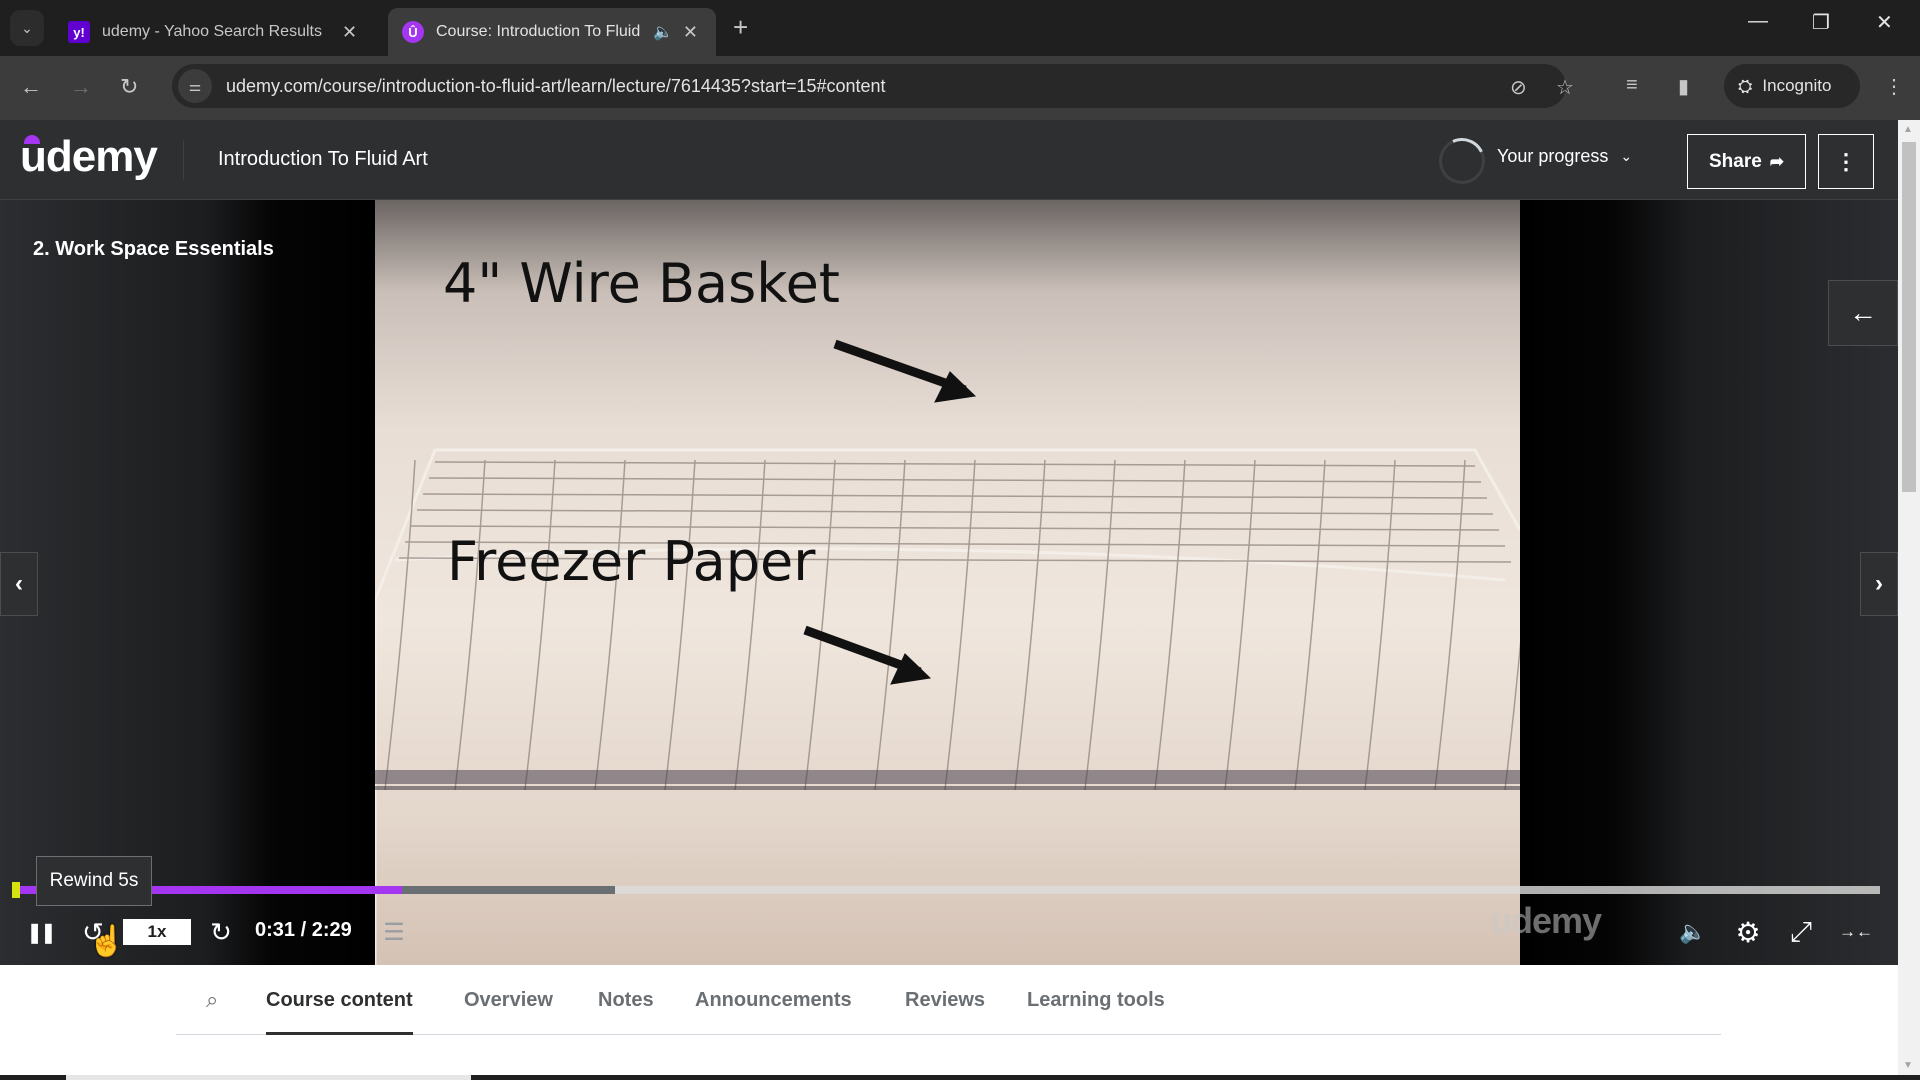 This screenshot has width=1920, height=1080. What do you see at coordinates (538, 31) in the screenshot?
I see `tab-title: Course: Introduction To Fluid Art` at bounding box center [538, 31].